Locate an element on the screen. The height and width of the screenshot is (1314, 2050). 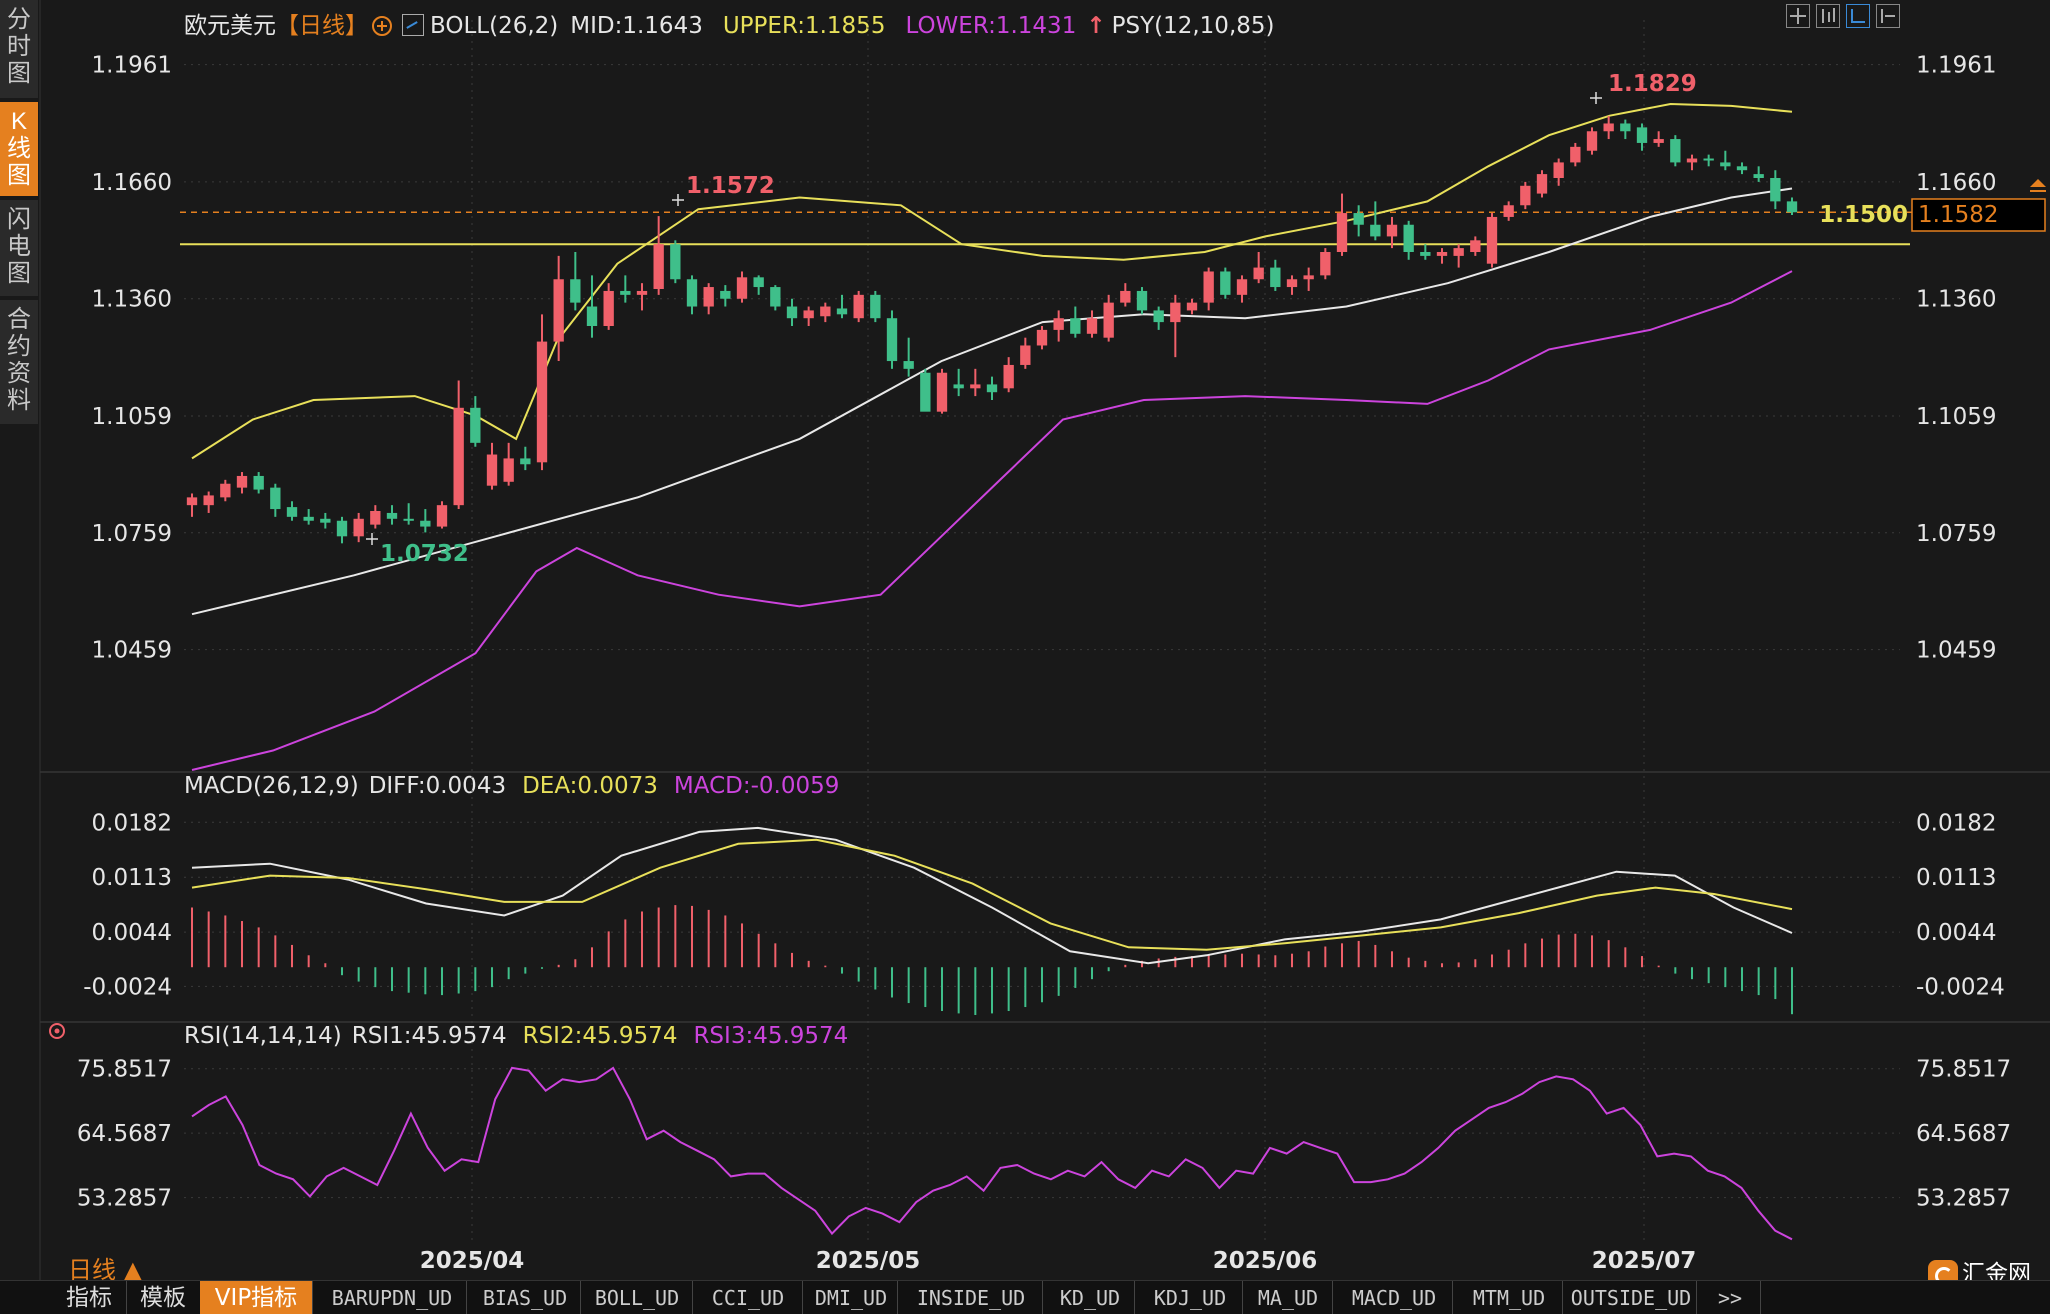
indicator-tab--: >> is located at coordinates (1730, 1297).